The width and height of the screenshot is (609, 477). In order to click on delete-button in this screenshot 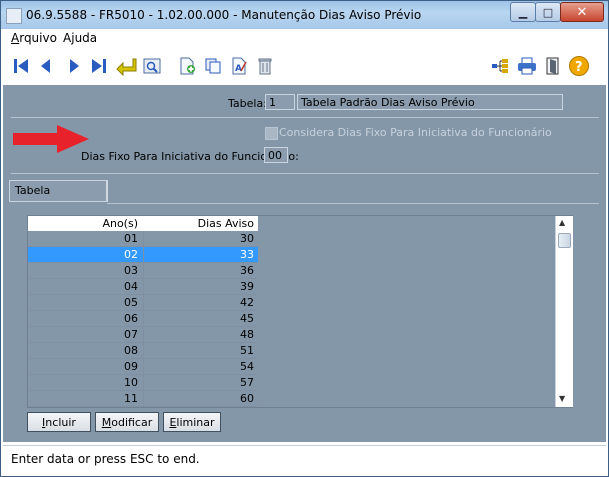, I will do `click(265, 66)`.